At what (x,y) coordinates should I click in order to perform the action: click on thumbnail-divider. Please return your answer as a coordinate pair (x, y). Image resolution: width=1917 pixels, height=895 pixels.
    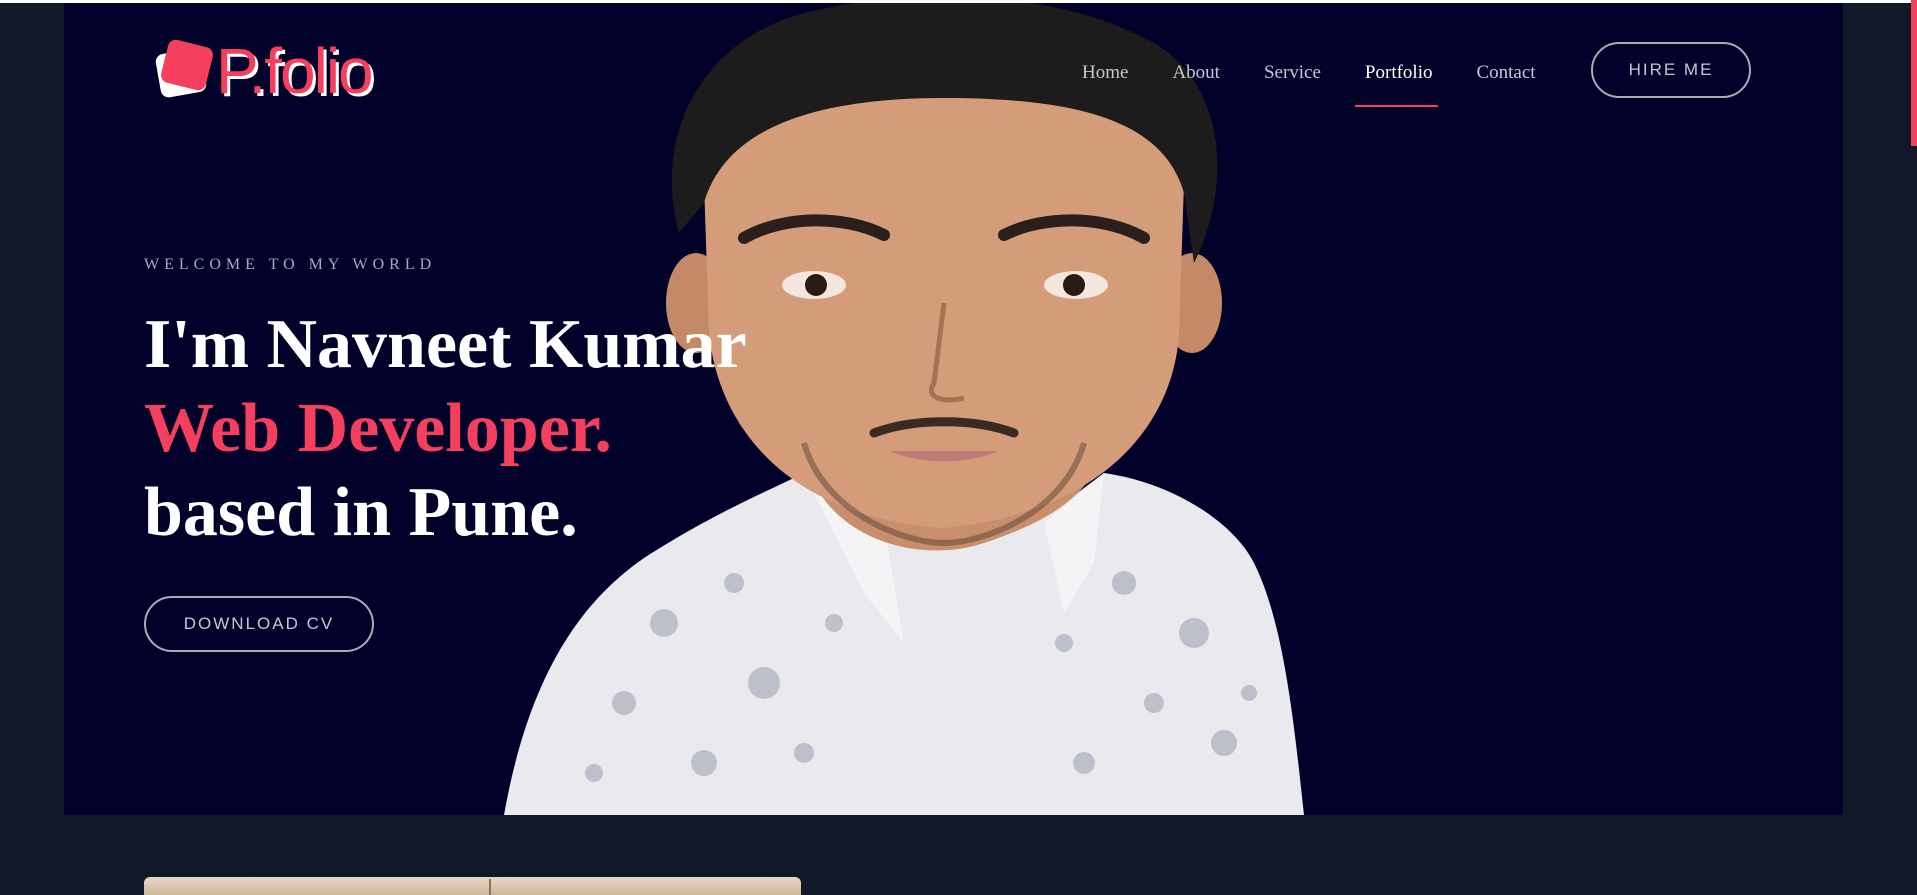
    Looking at the image, I should click on (490, 887).